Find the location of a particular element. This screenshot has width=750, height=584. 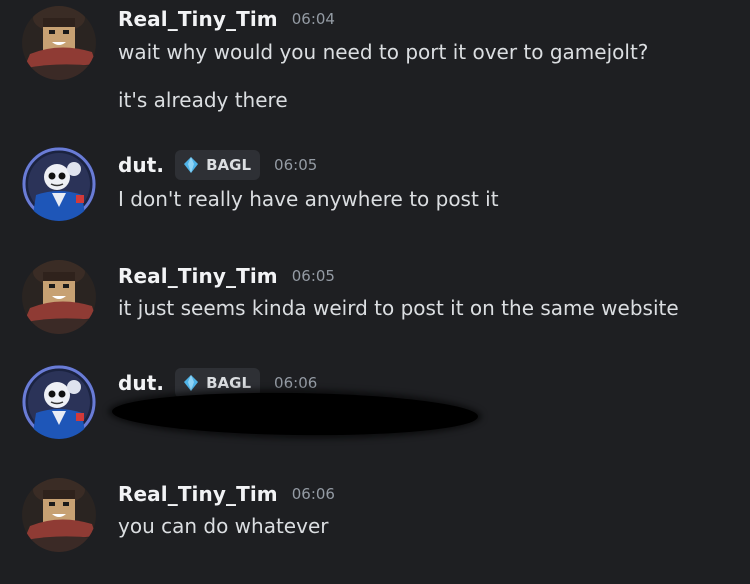

message-header: dut. BAGL 06:05 is located at coordinates (217, 165).